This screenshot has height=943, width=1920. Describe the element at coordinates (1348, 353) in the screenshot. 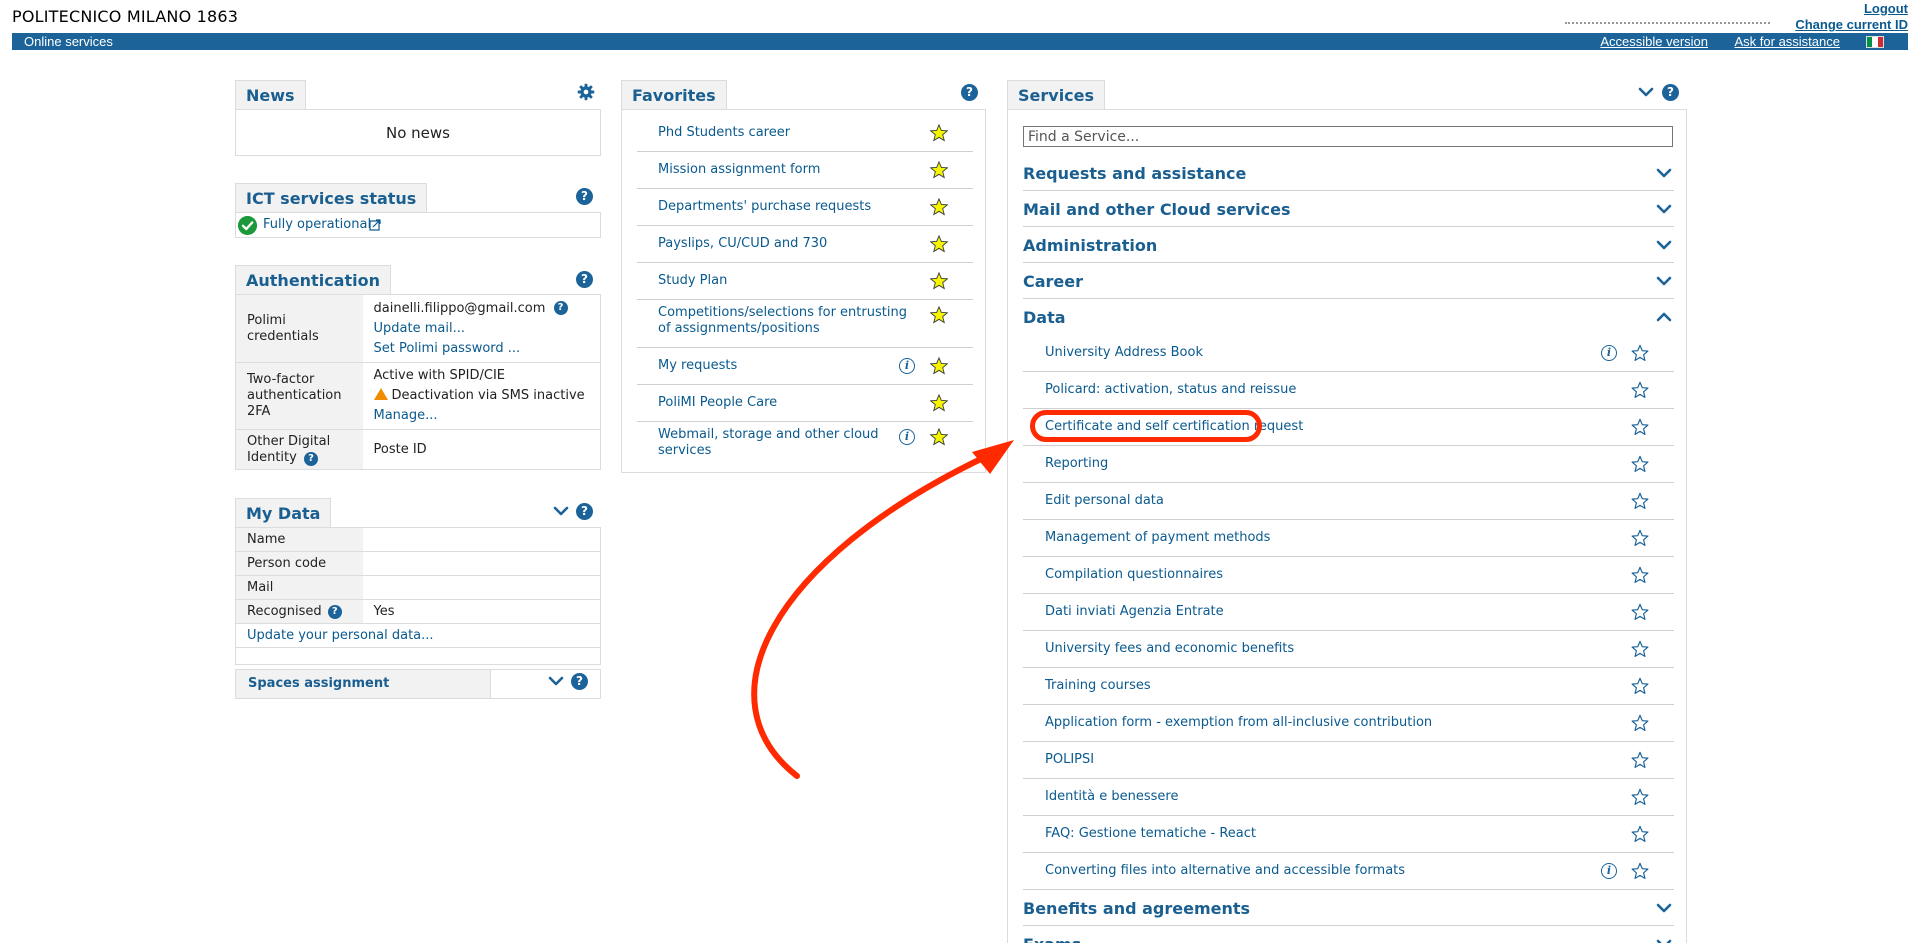

I see `service-item: University Address Book i` at that location.